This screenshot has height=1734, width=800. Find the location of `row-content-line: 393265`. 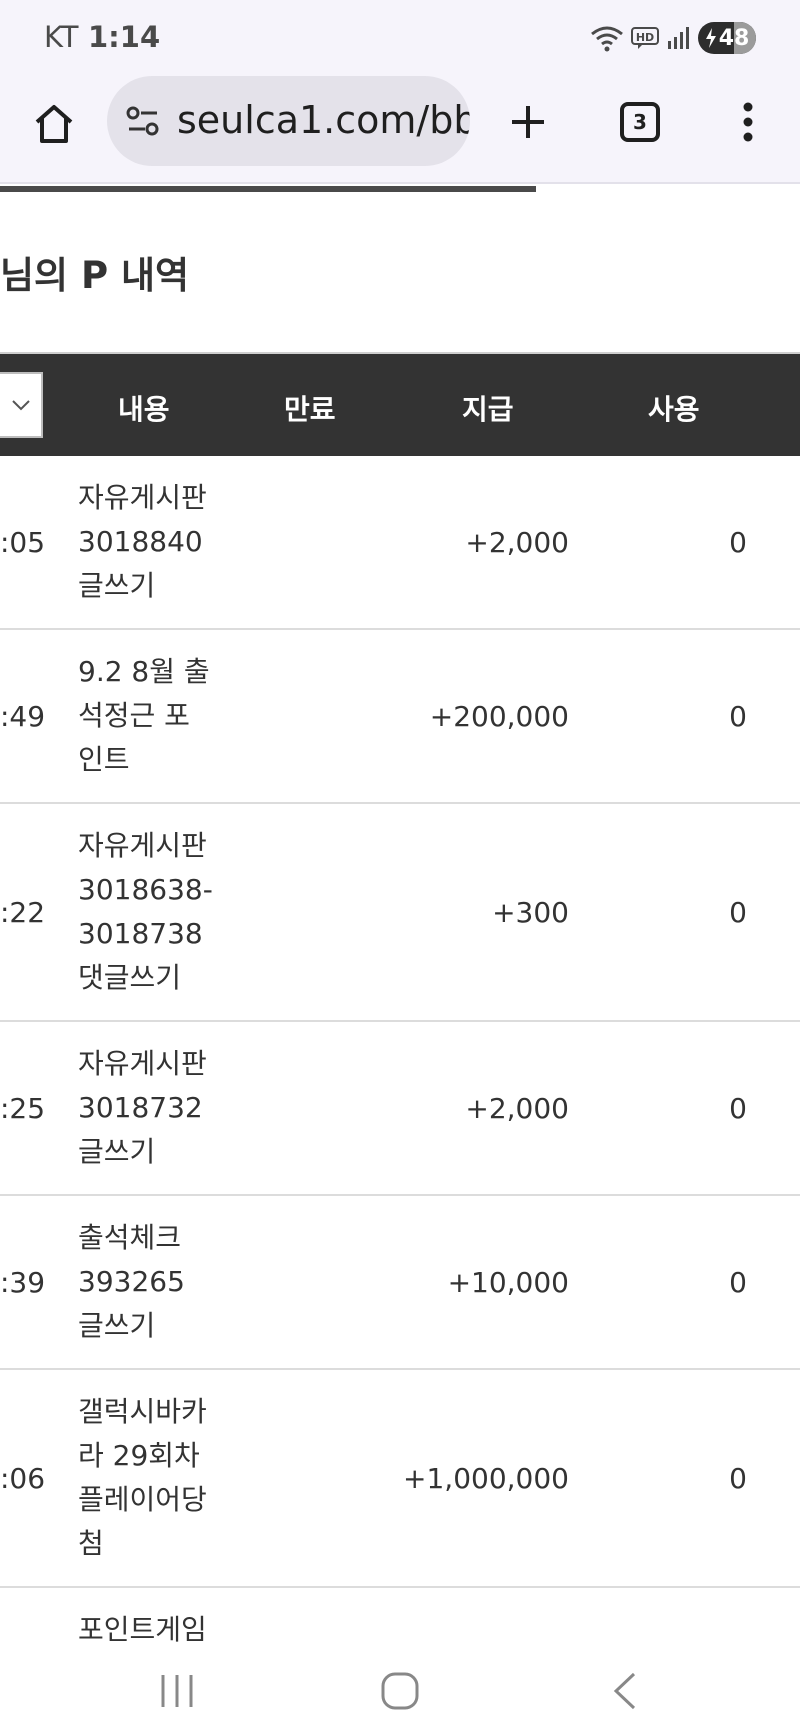

row-content-line: 393265 is located at coordinates (131, 1281).